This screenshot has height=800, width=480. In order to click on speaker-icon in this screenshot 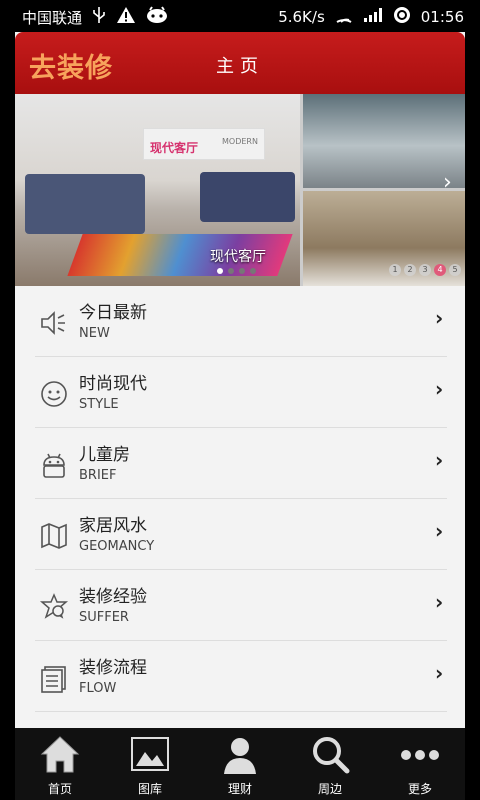, I will do `click(54, 323)`.